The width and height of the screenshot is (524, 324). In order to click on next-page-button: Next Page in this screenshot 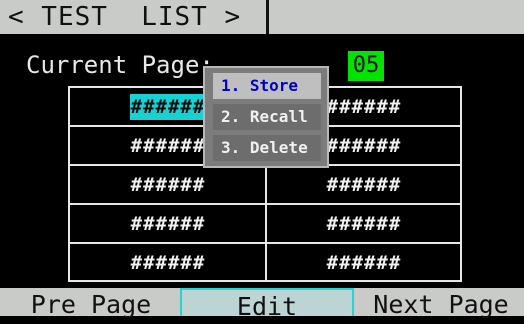, I will do `click(441, 303)`.